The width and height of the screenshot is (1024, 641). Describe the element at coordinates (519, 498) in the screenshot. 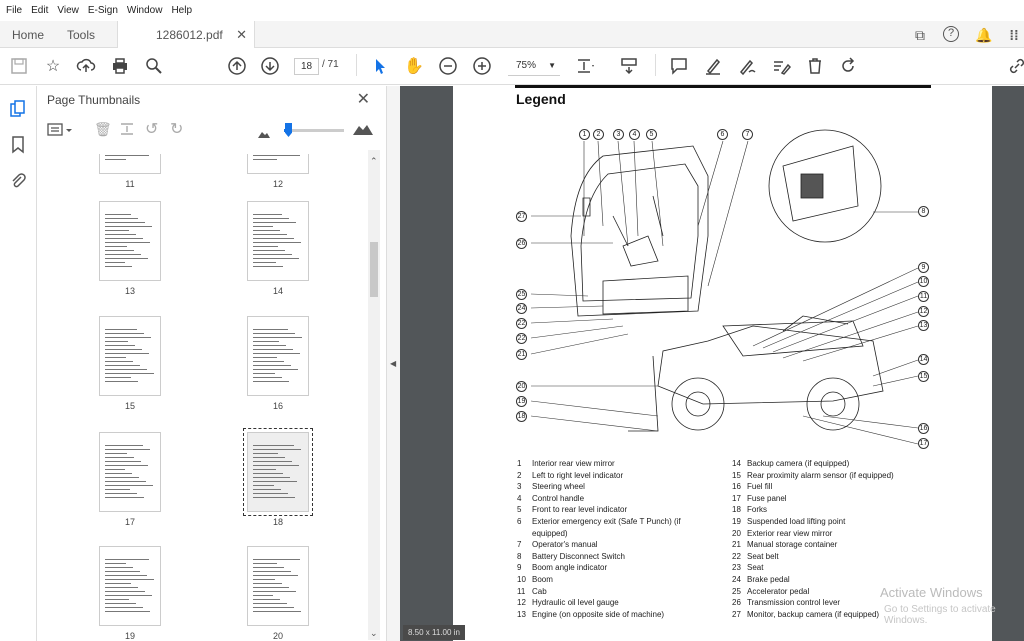

I see `legend-item-number: 4` at that location.